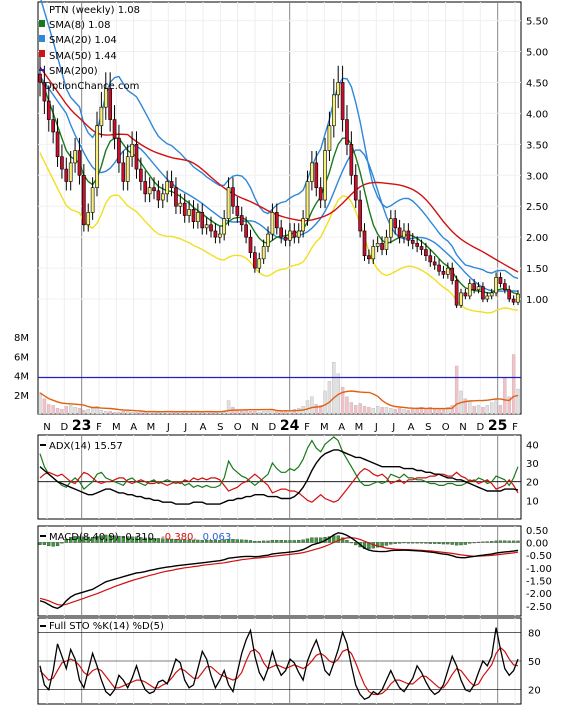 Image resolution: width=566 pixels, height=706 pixels. I want to click on macd-title: MACD(8,40,9) -0.310, -0.380, 0.063, so click(135, 537).